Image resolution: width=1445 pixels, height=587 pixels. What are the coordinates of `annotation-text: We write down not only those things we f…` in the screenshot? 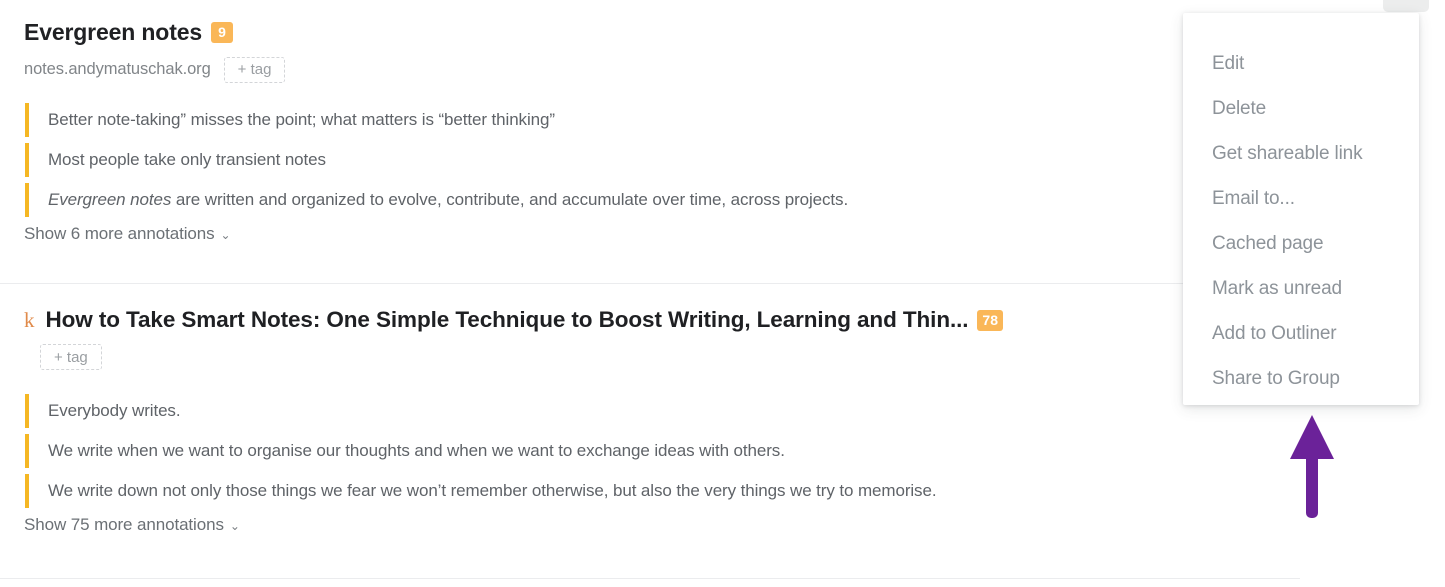 It's located at (492, 490).